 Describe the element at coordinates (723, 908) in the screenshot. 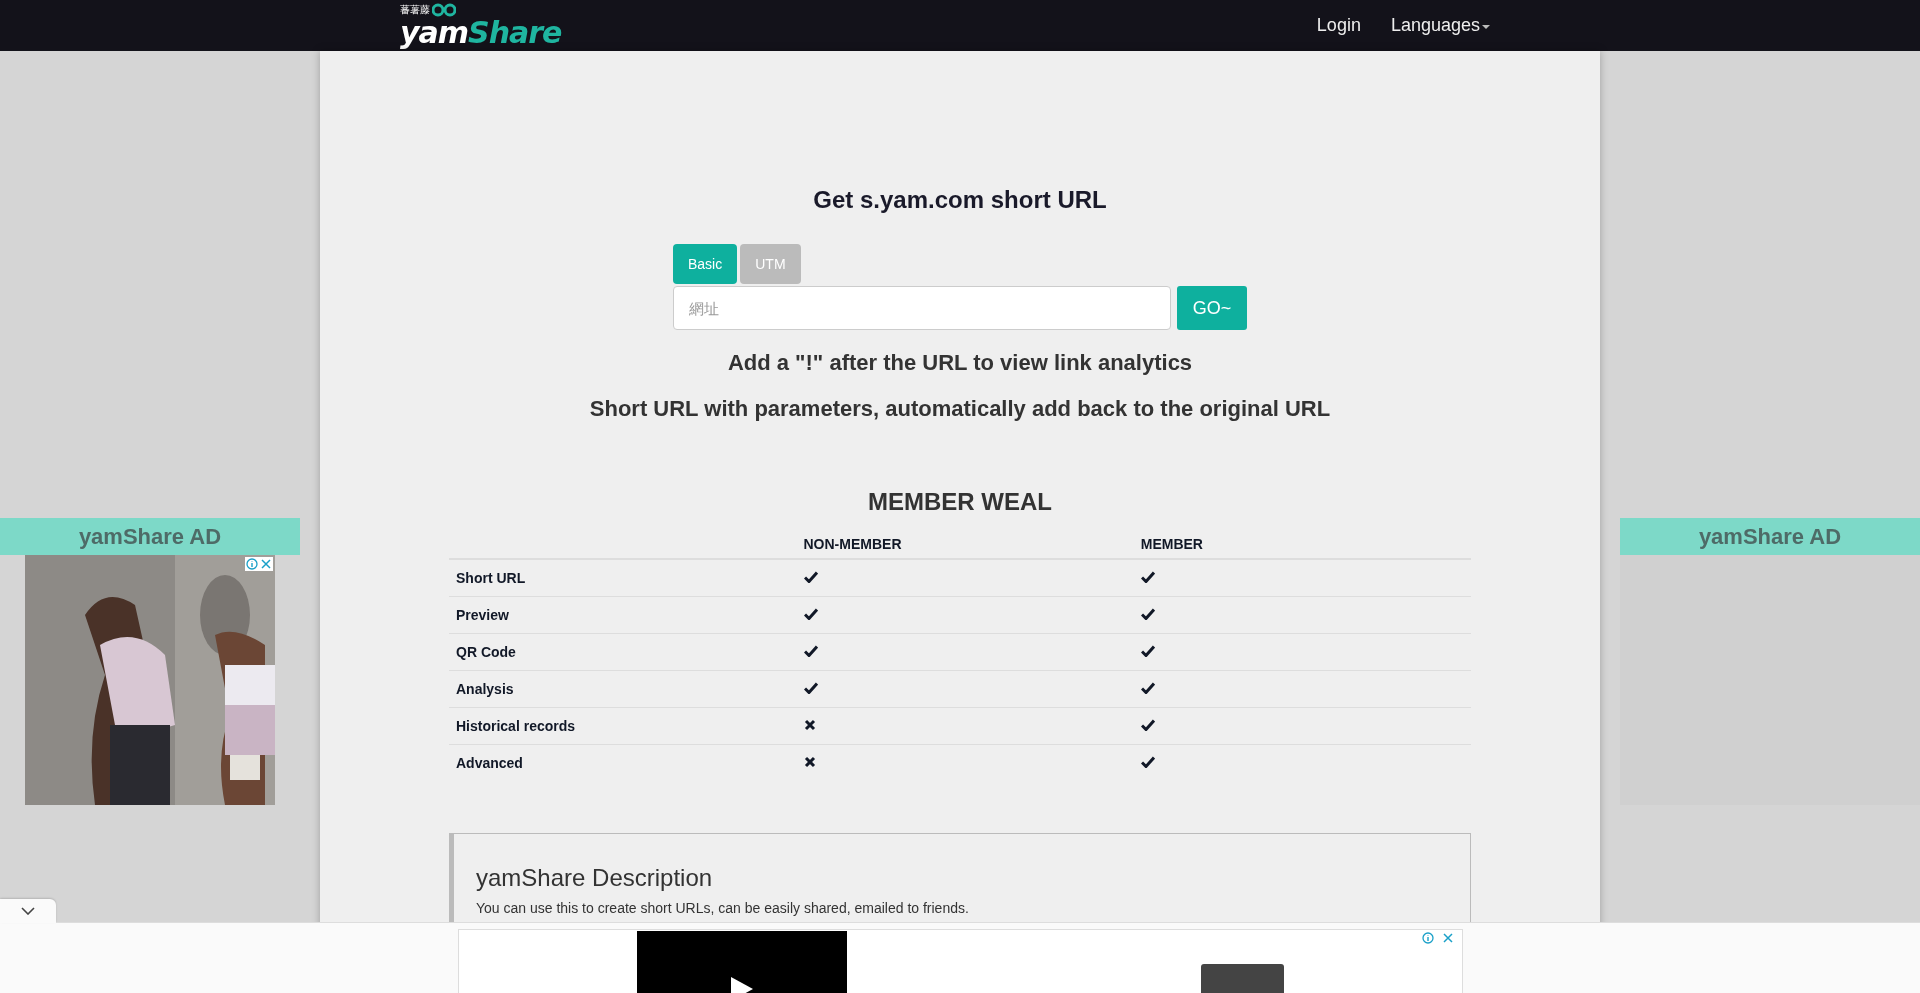

I see `description-text: You can use this to create short URLs, can be easily shared, emailed to friends.` at that location.